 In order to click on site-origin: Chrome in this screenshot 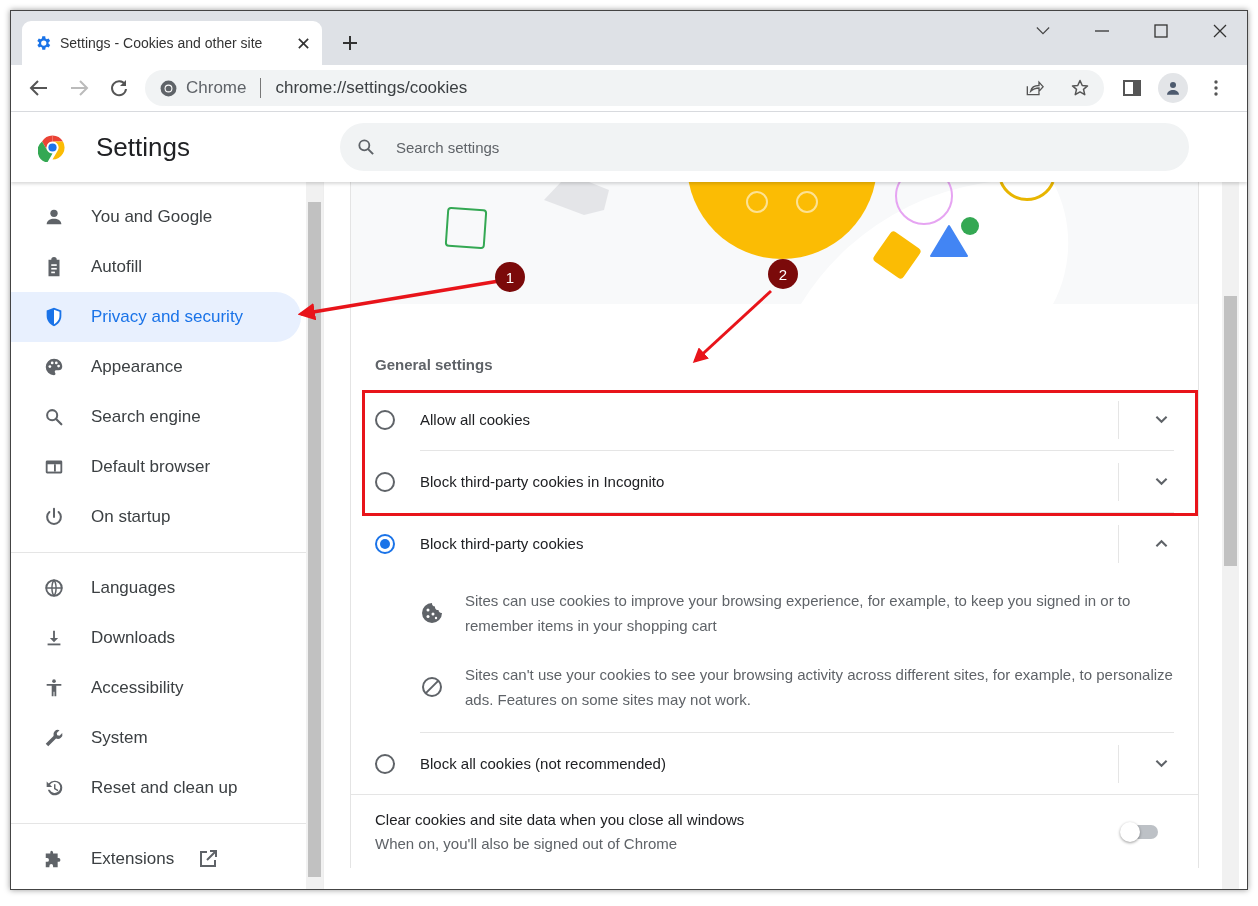, I will do `click(216, 88)`.